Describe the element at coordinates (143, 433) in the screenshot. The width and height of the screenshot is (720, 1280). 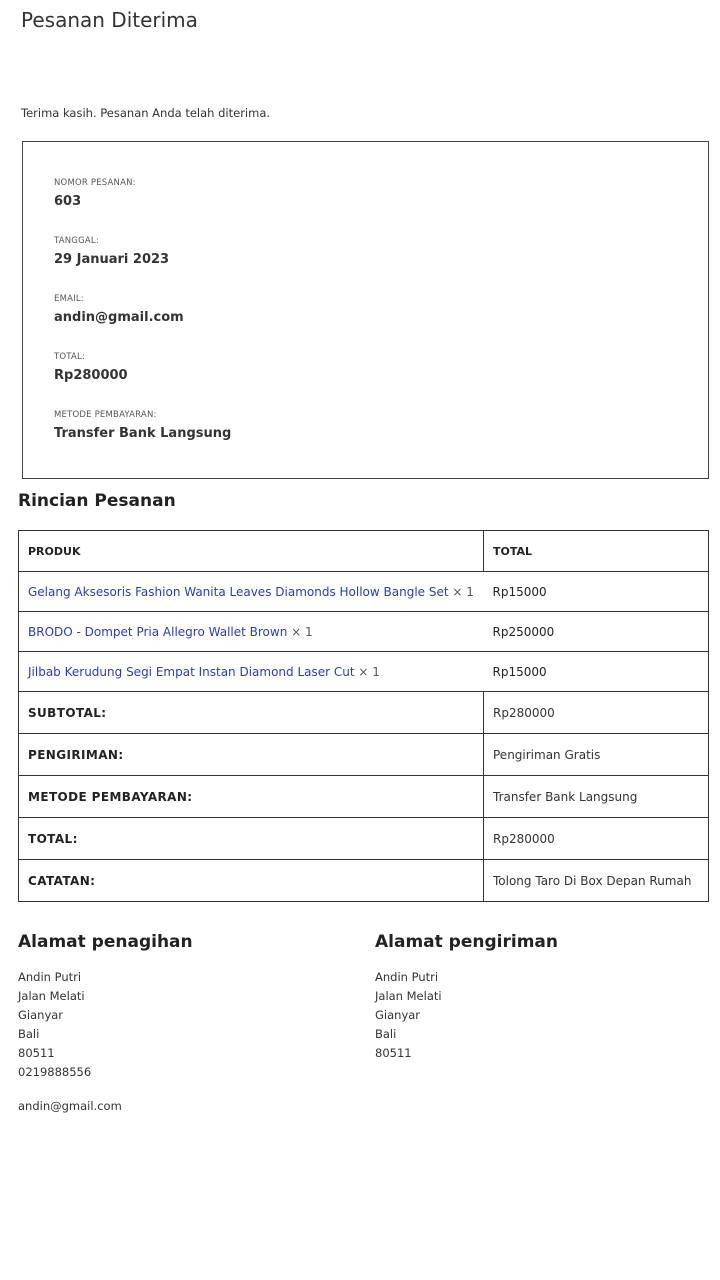
I see `payment-method-value: Transfer Bank Langsung` at that location.